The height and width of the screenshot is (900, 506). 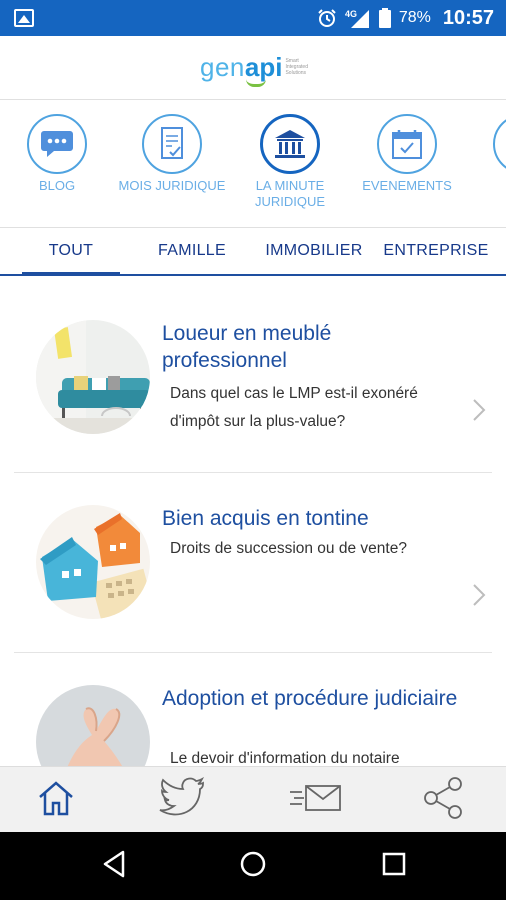 I want to click on category-la-minute-juridique: LA MINUTE JURIDIQUE, so click(x=290, y=162).